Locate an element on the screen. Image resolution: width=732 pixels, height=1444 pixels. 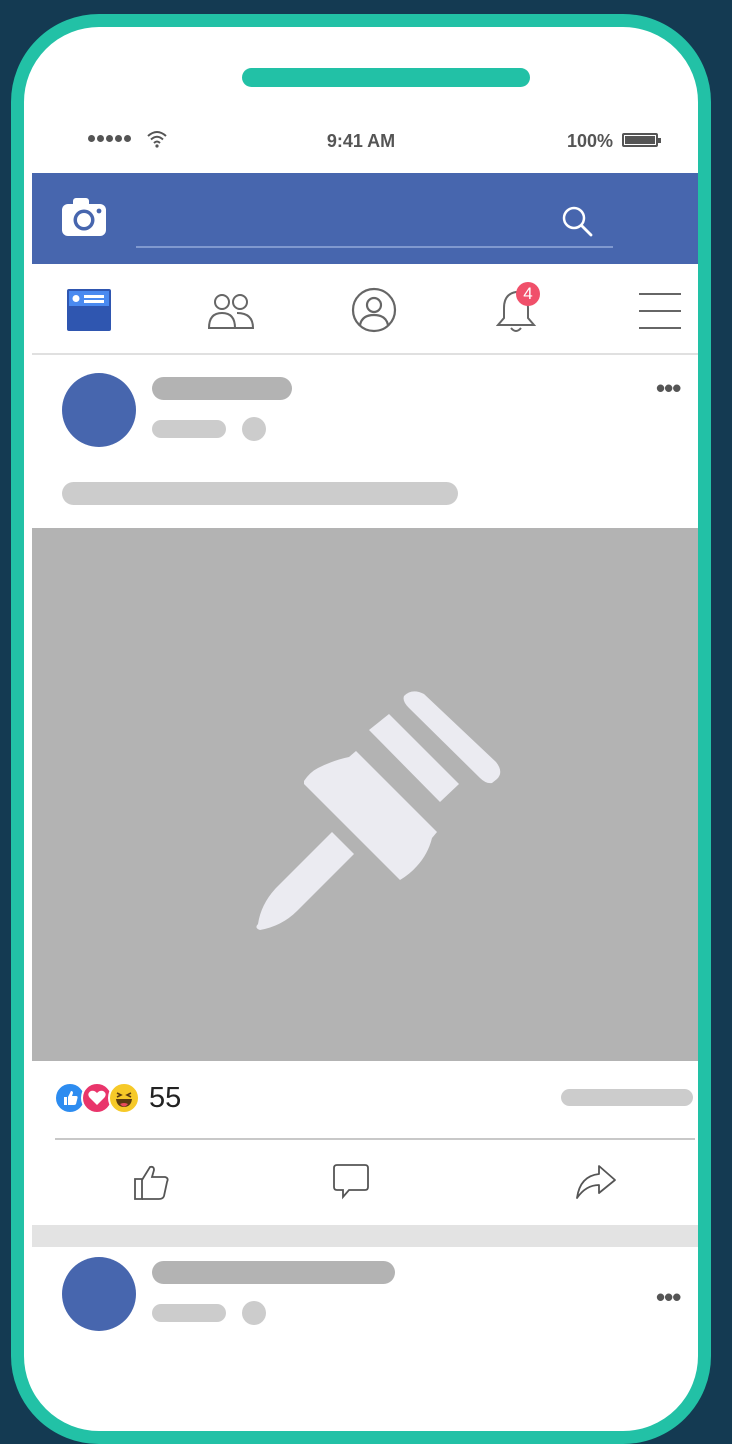
post-actions is located at coordinates (361, 1184).